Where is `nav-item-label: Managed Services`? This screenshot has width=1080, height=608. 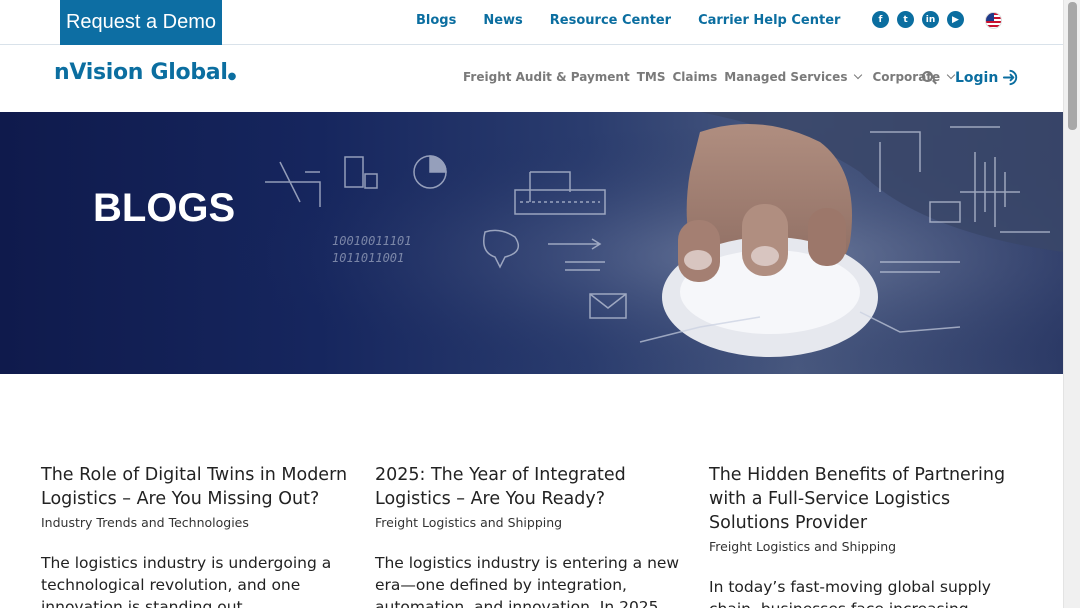
nav-item-label: Managed Services is located at coordinates (786, 77).